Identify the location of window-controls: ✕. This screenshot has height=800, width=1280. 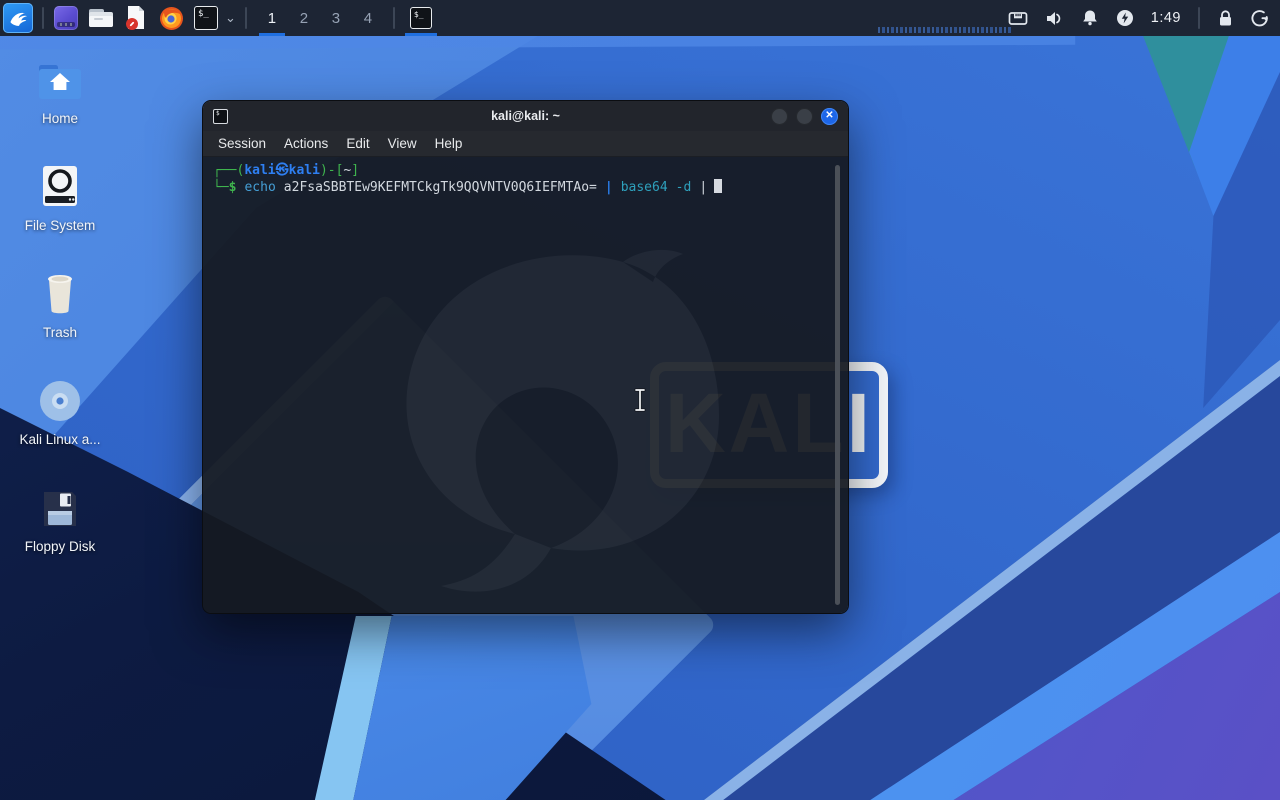
(804, 116).